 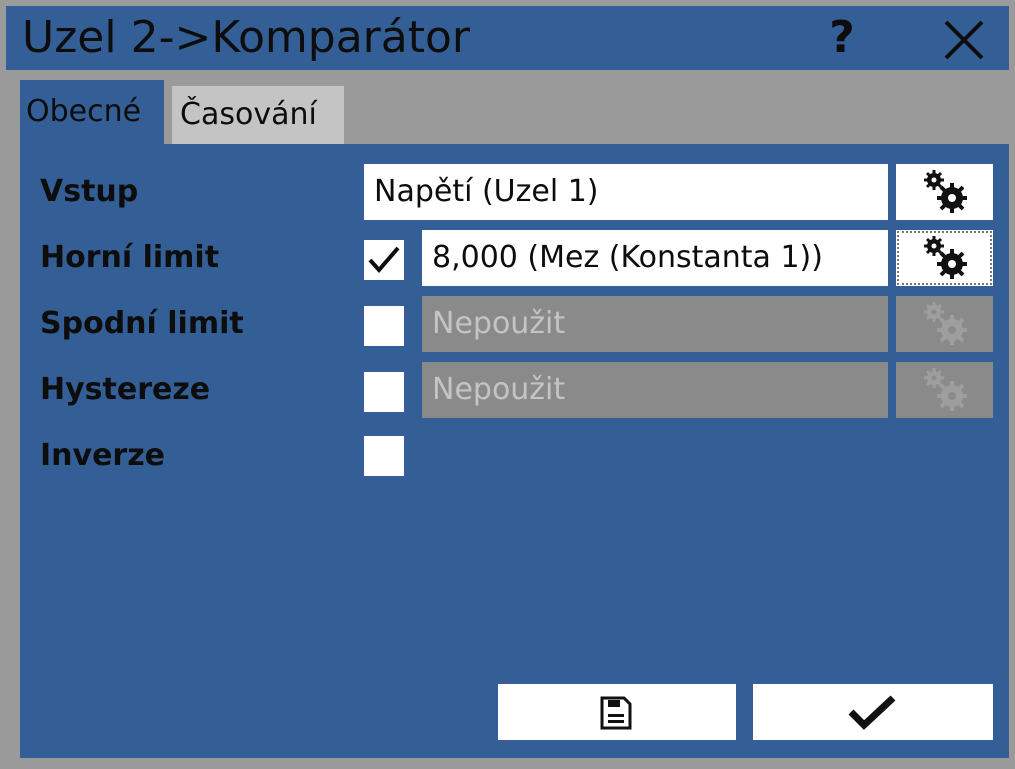 I want to click on upper-limit-label: Horní limit, so click(x=130, y=257).